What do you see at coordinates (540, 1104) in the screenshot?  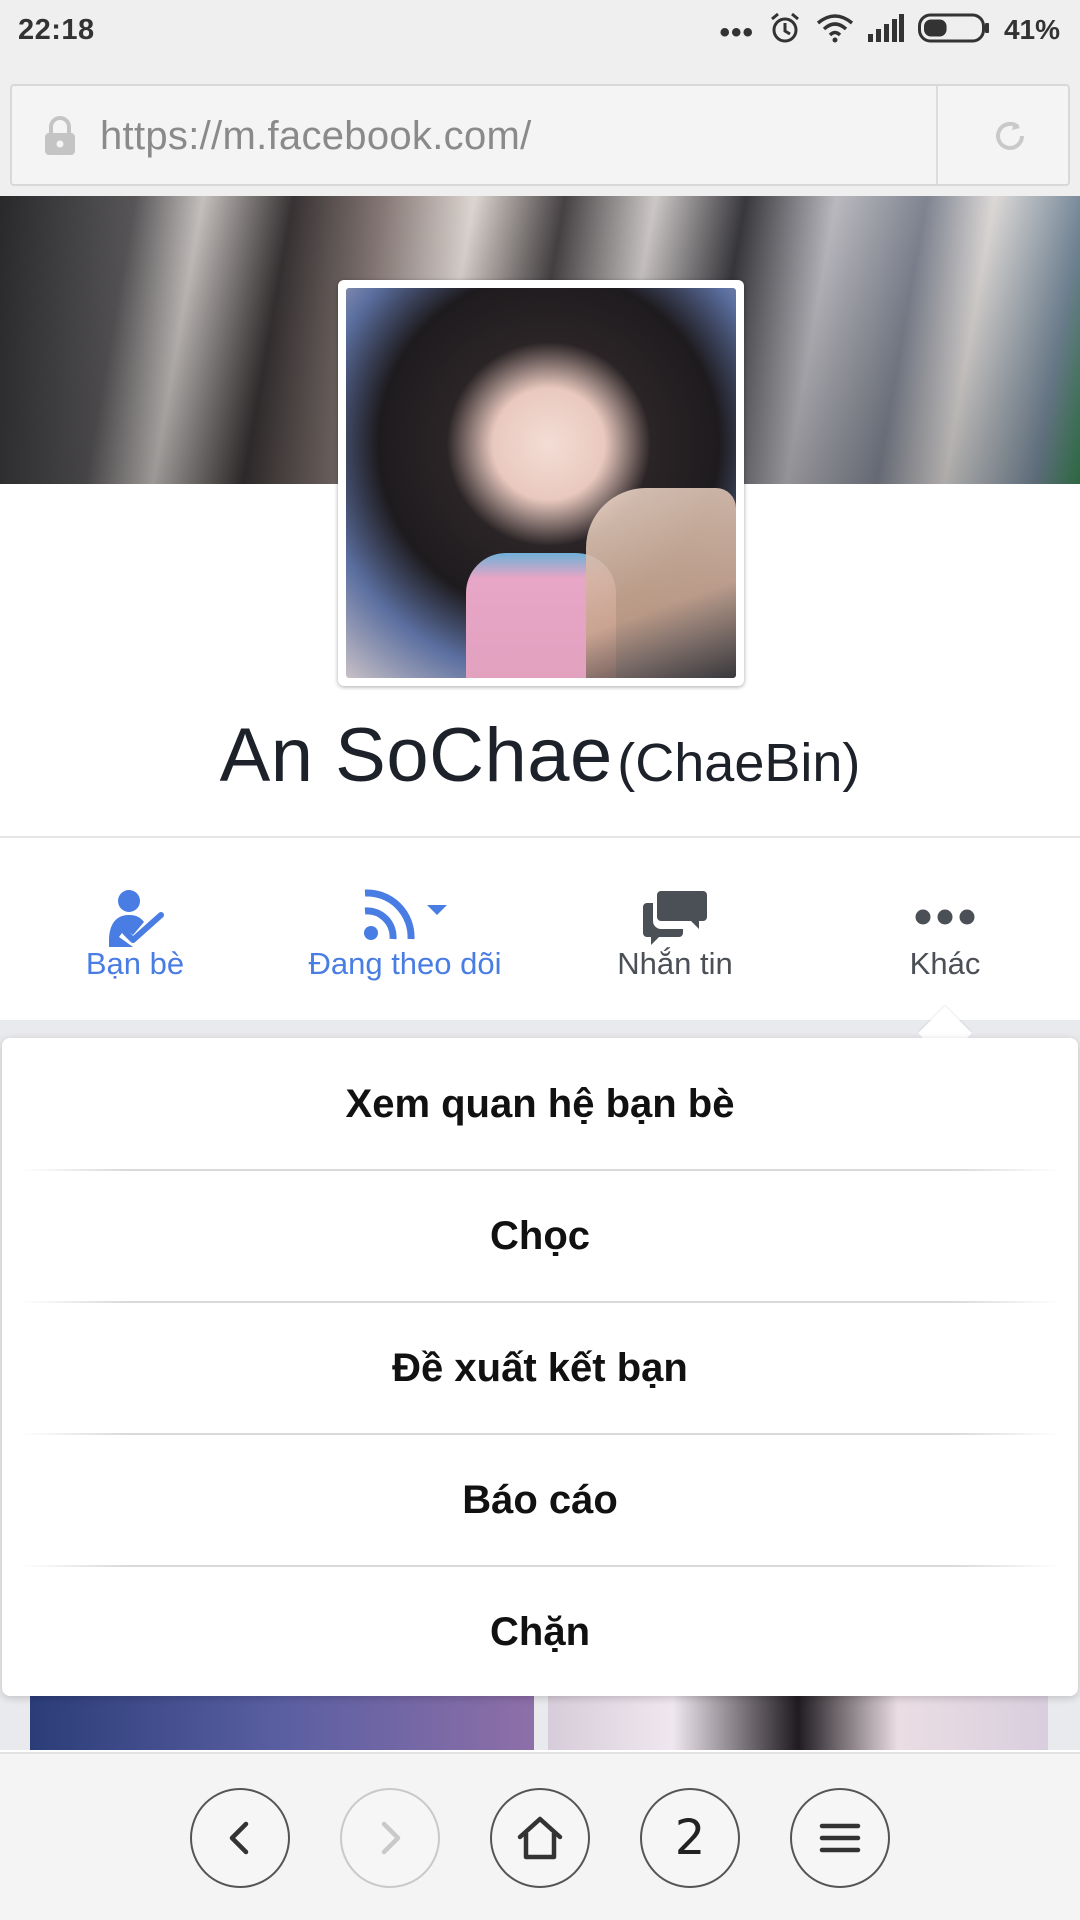 I see `menu-item-view-friendship: Xem quan hệ bạn bè` at bounding box center [540, 1104].